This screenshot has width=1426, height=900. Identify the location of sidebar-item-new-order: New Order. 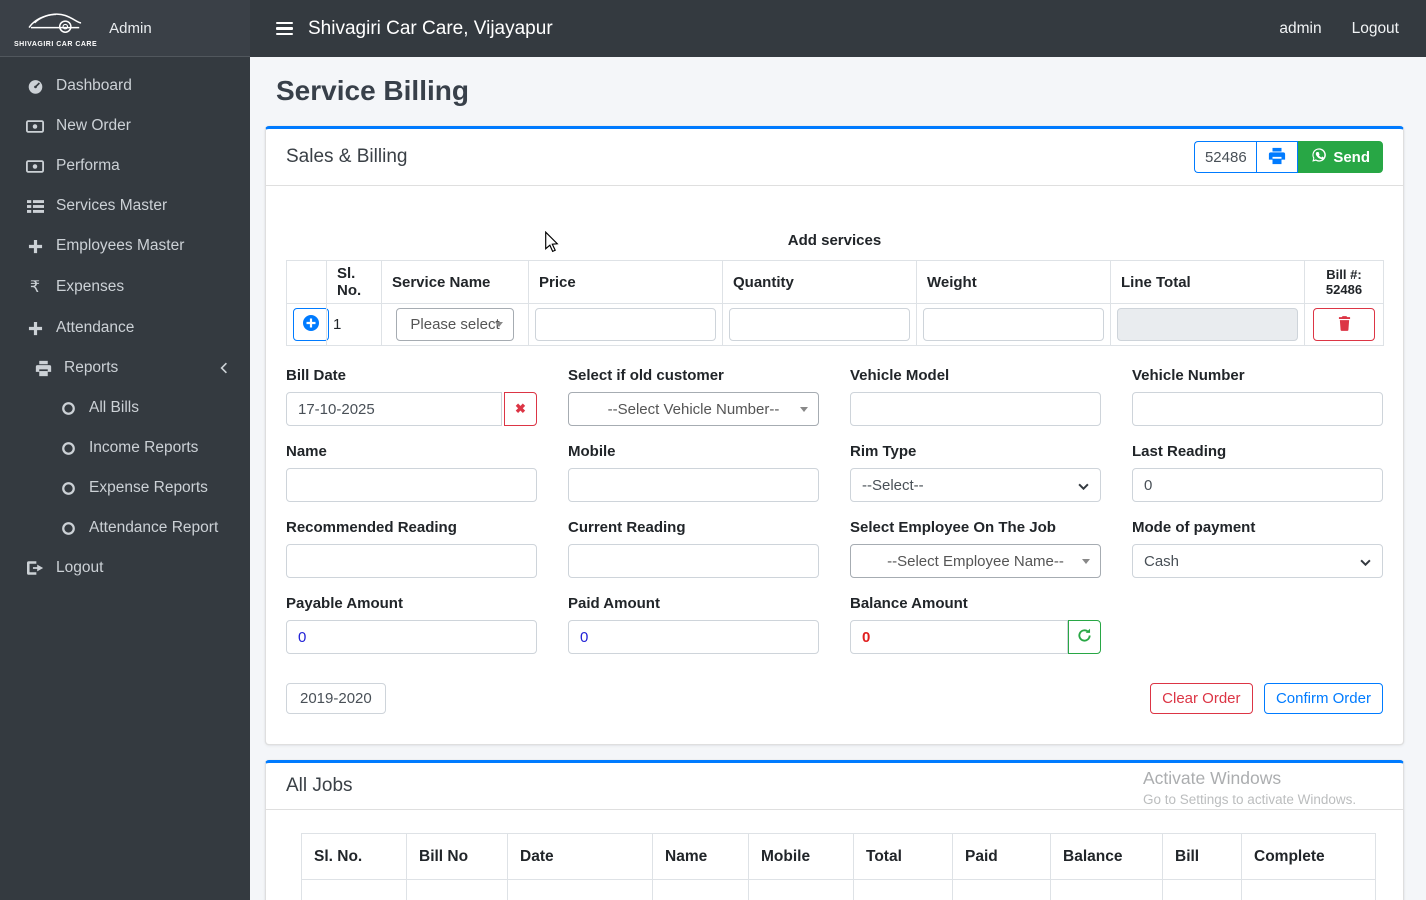
(125, 126).